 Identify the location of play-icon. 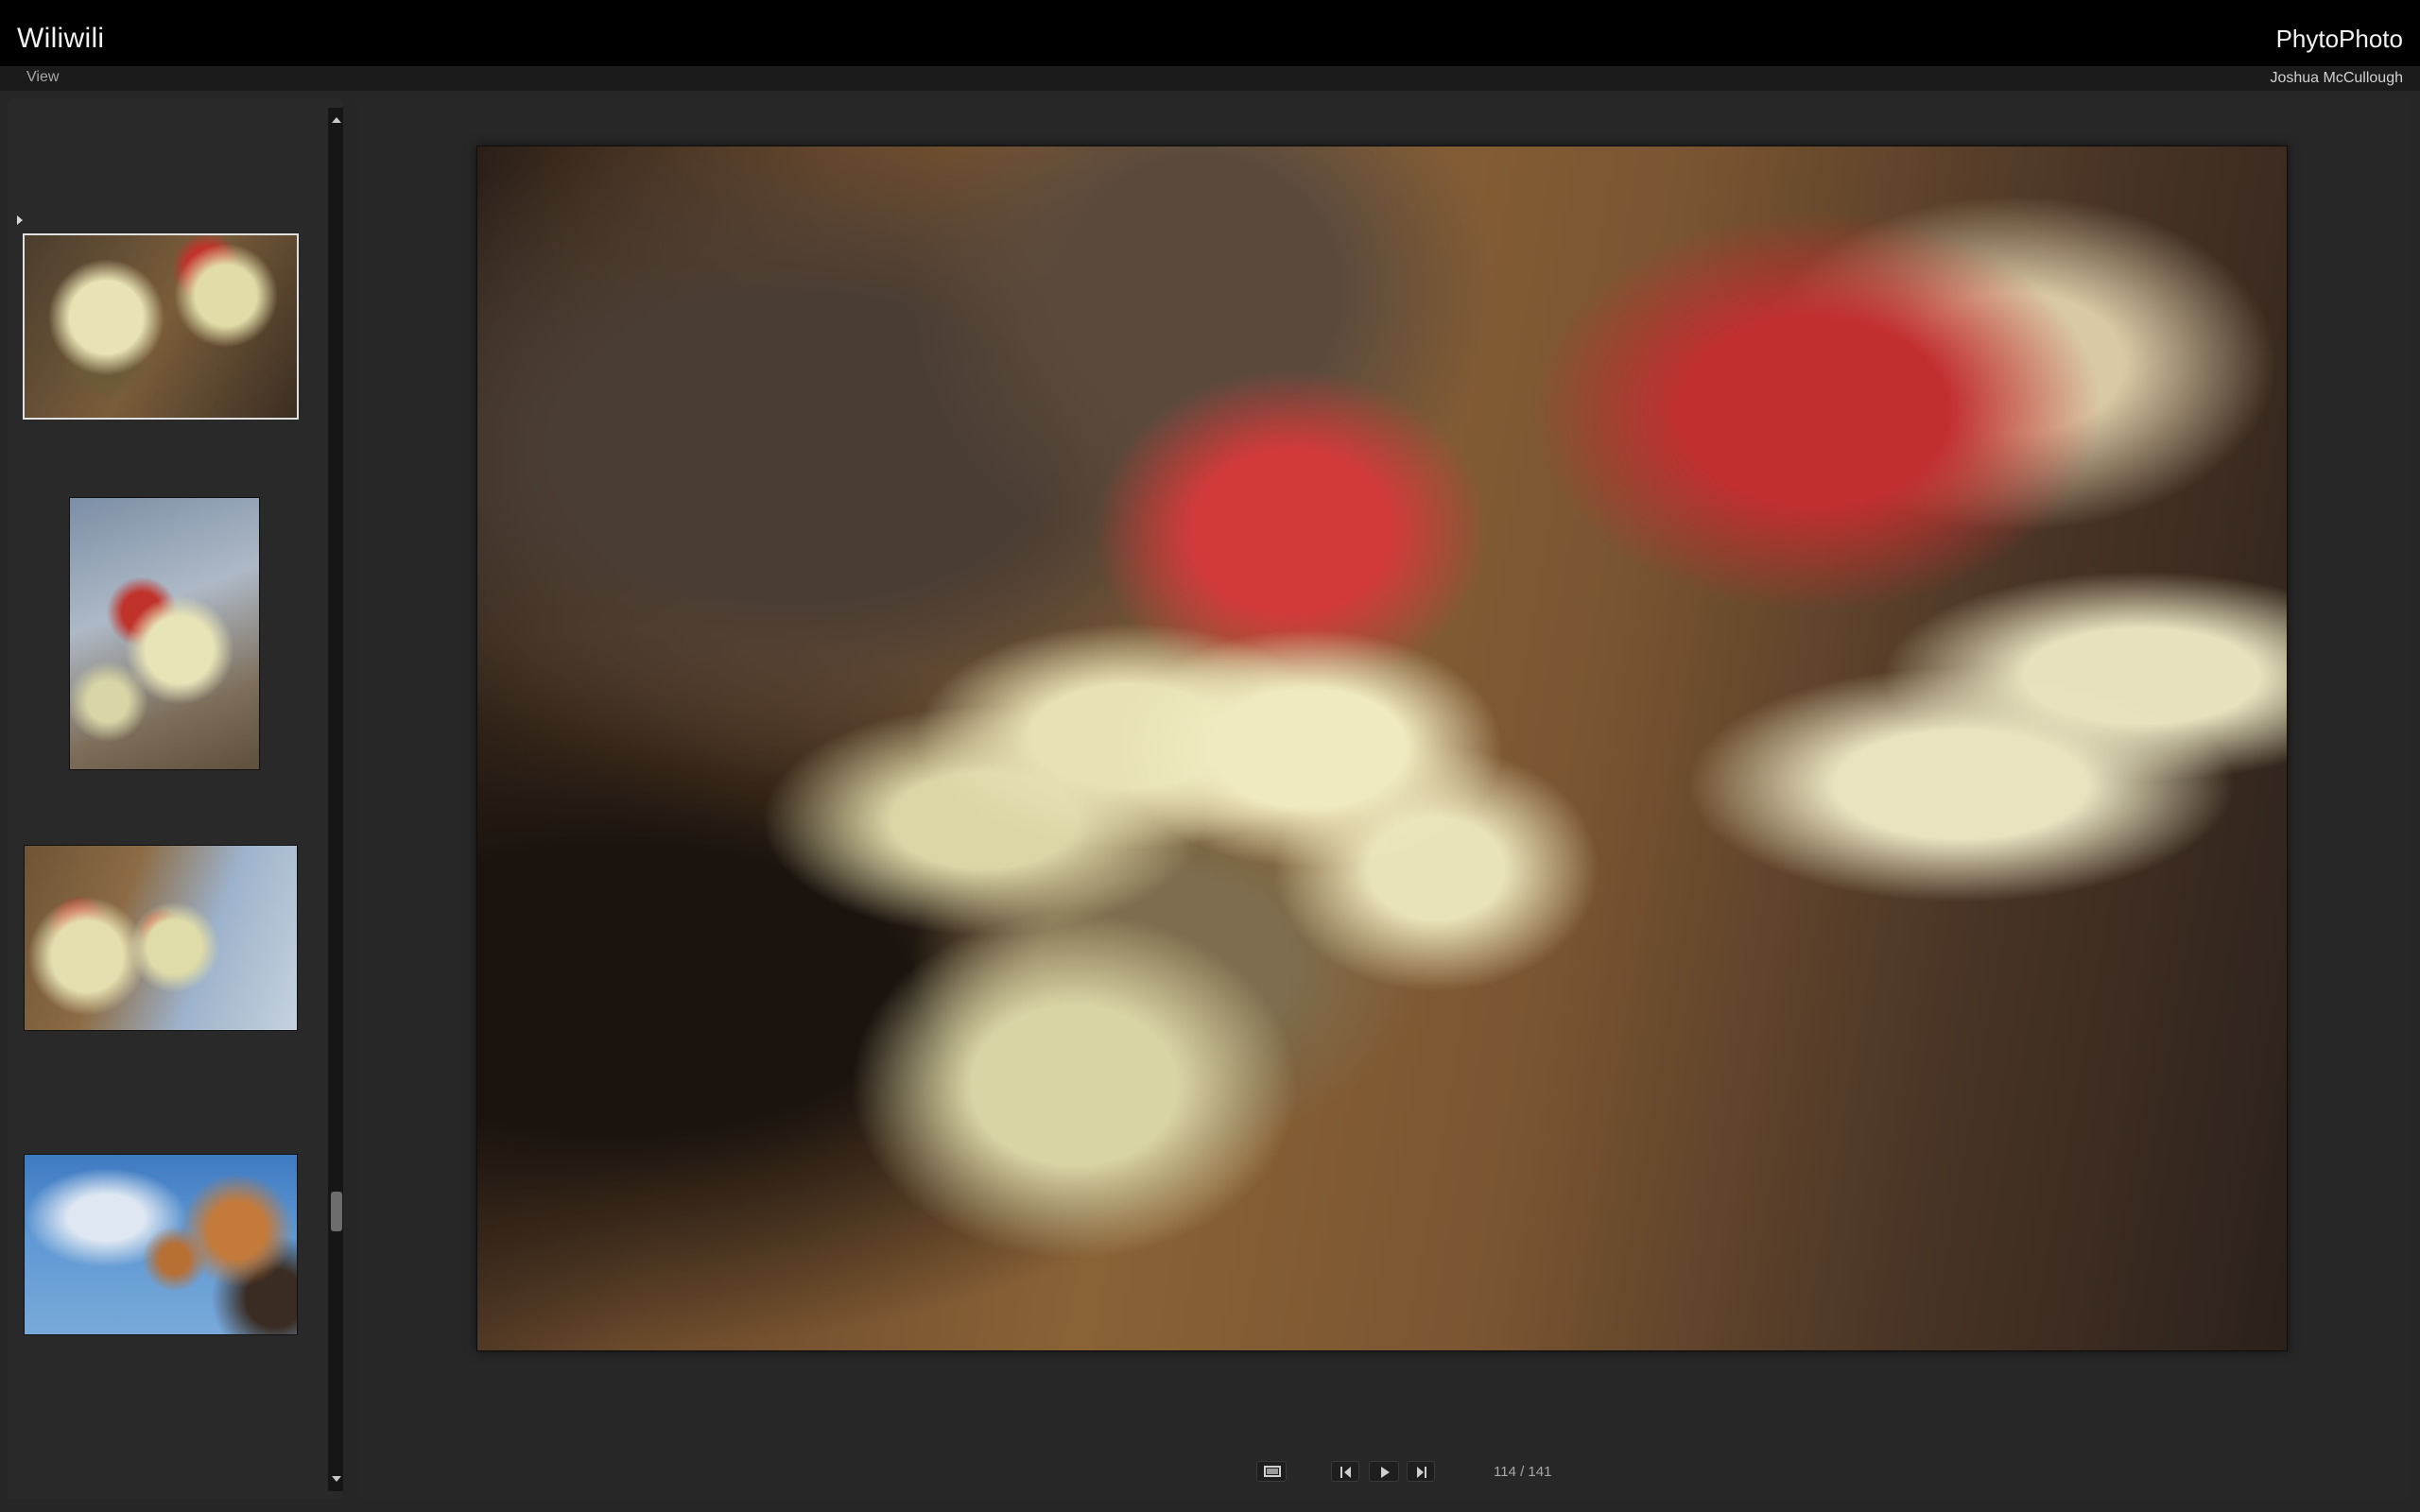
(1385, 1472).